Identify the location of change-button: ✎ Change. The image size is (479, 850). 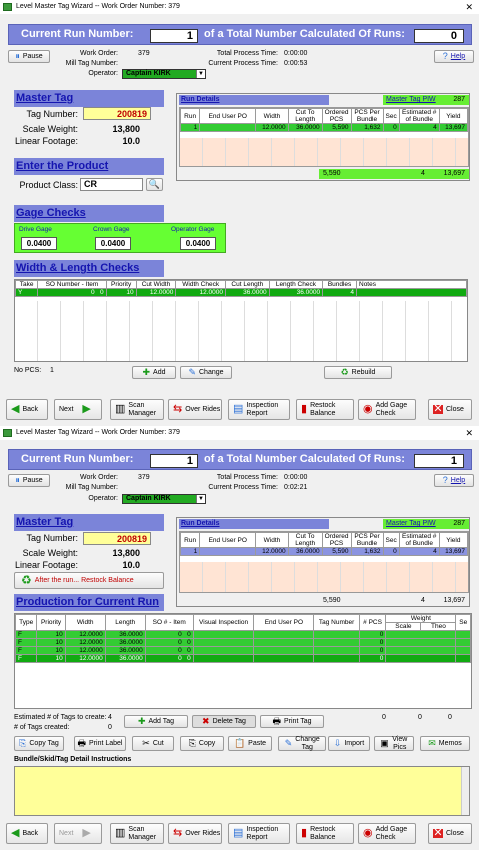
(206, 372).